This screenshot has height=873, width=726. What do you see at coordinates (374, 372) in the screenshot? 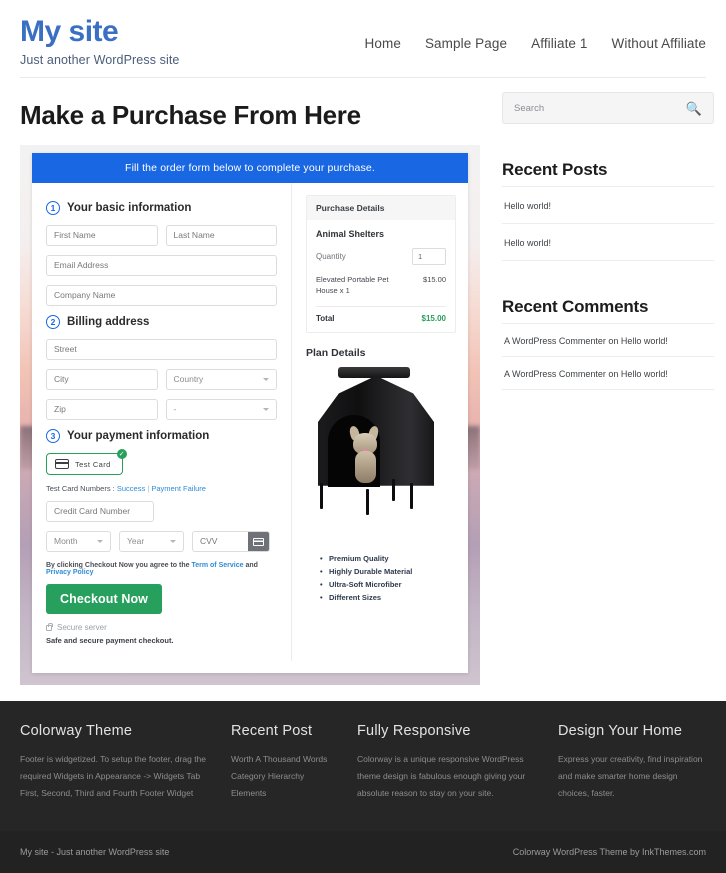
I see `pet-house-roof-cap` at bounding box center [374, 372].